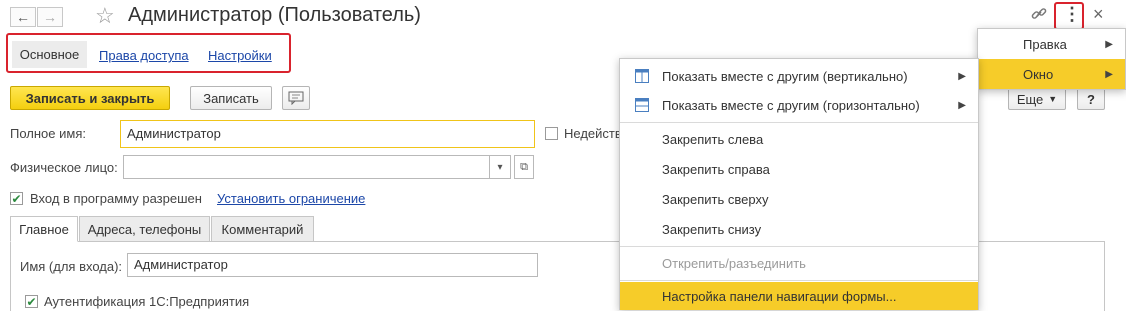  I want to click on split-horizontal-icon, so click(642, 105).